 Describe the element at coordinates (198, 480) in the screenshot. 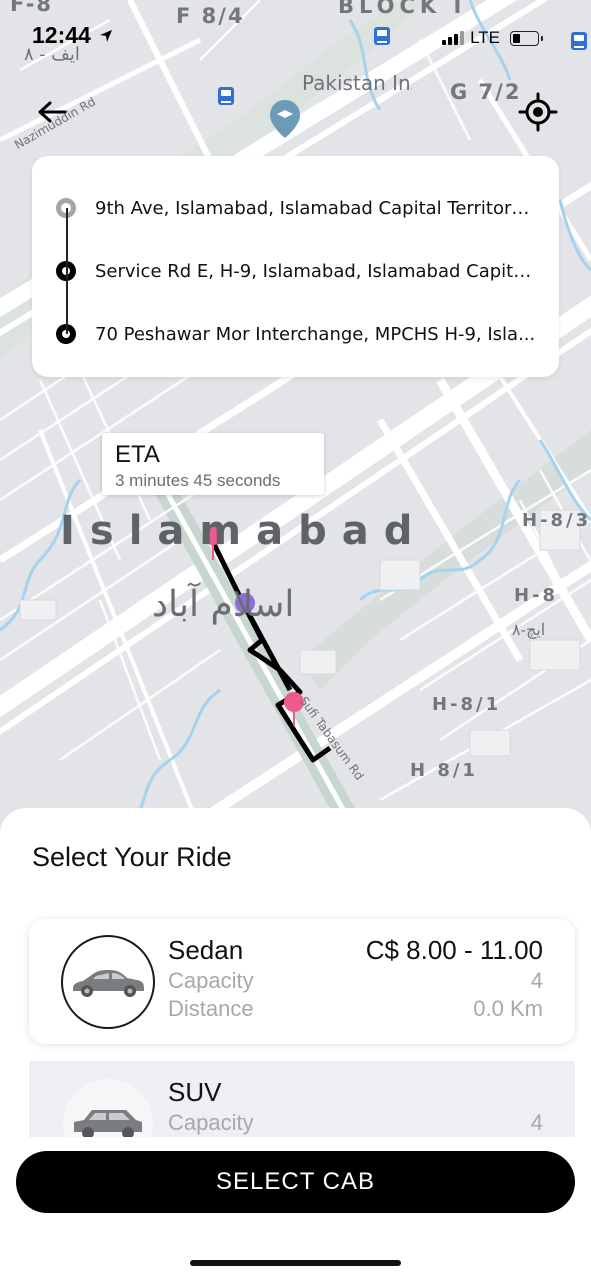

I see `eta-value: 3 minutes 45 seconds` at that location.